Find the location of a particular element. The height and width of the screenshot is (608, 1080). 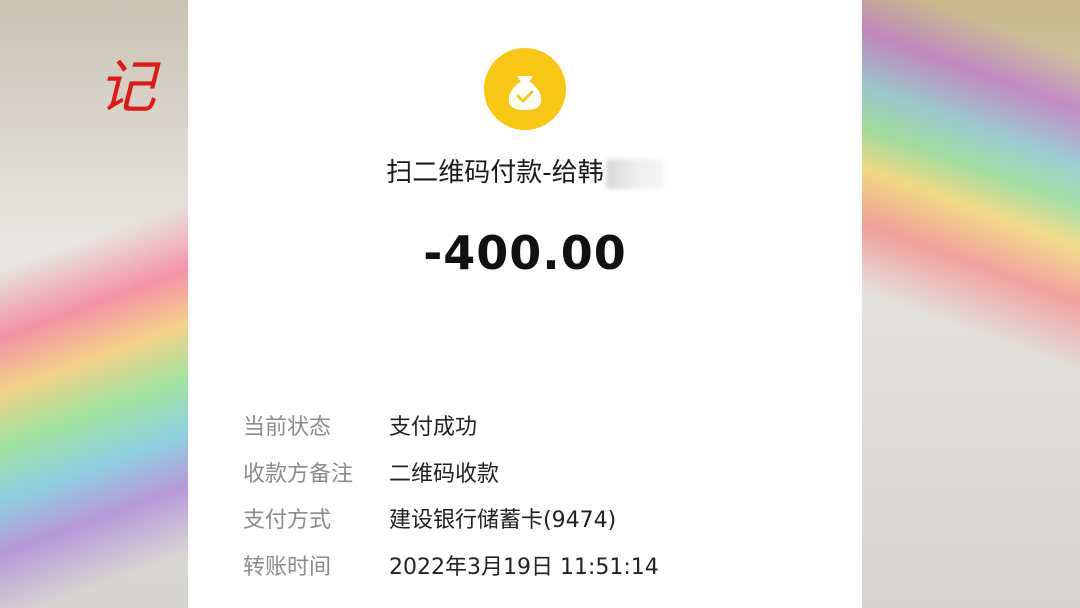

detail-label: 收款方备注 is located at coordinates (298, 474).